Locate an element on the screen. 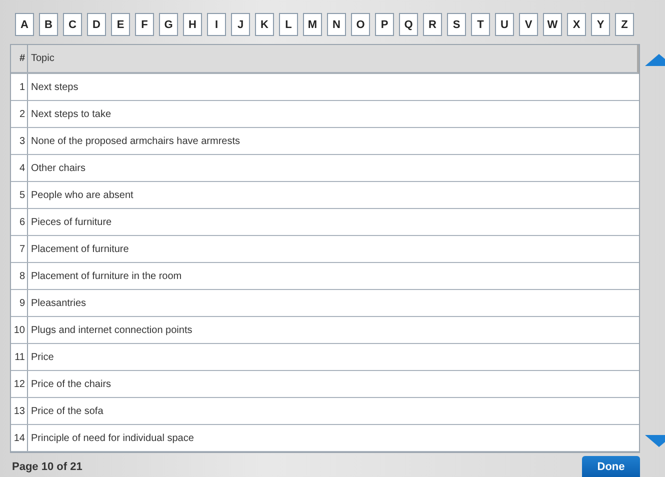 This screenshot has width=665, height=477. topic-cell: Price is located at coordinates (334, 357).